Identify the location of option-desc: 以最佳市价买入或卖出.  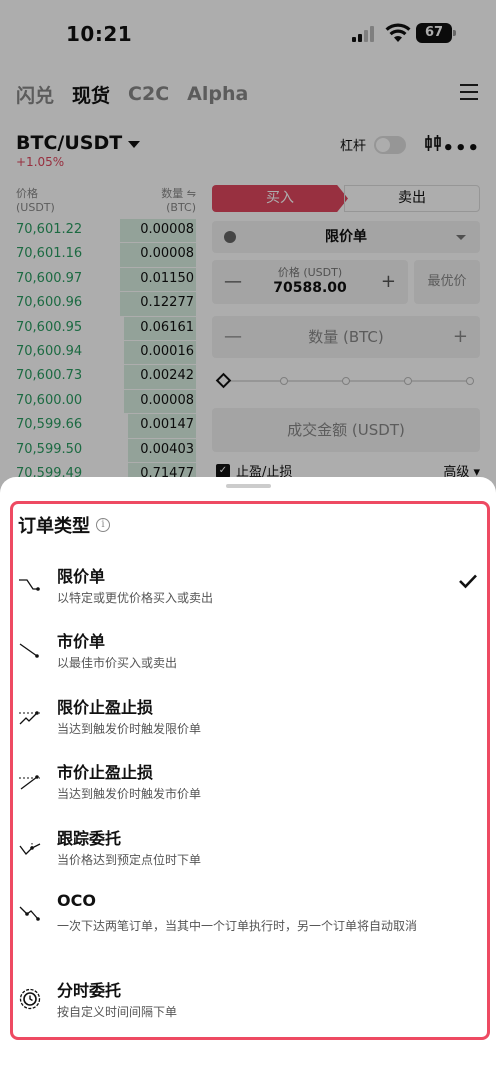
(117, 663).